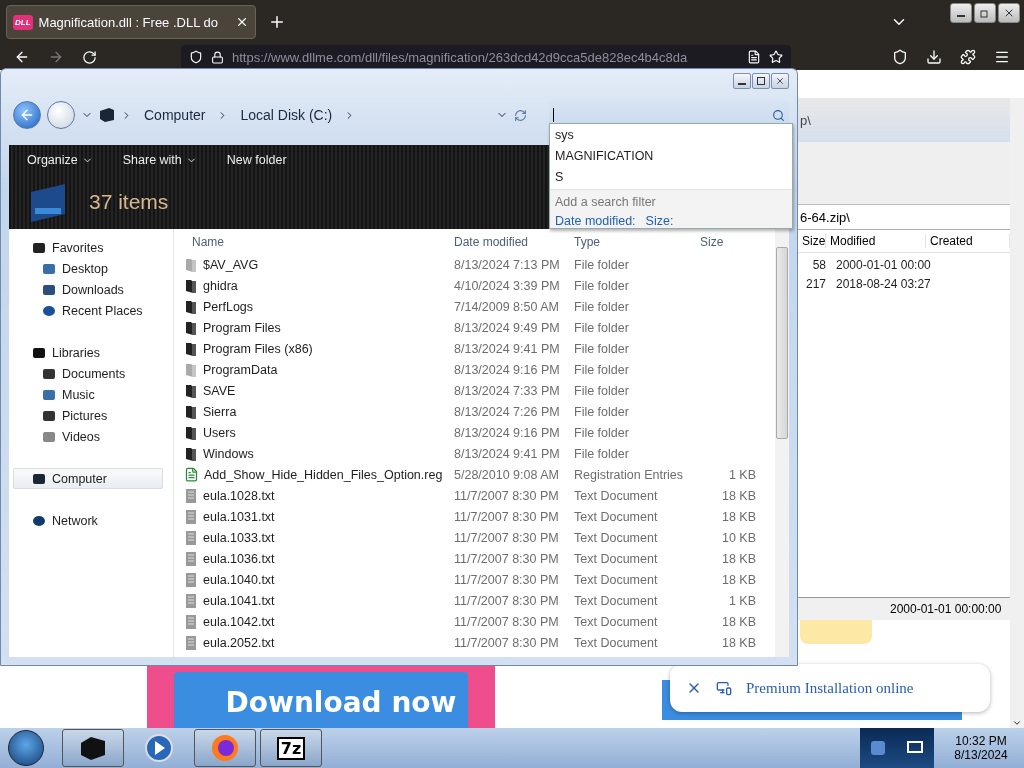 The image size is (1024, 768). I want to click on table-cell-text: 1 KB, so click(741, 600).